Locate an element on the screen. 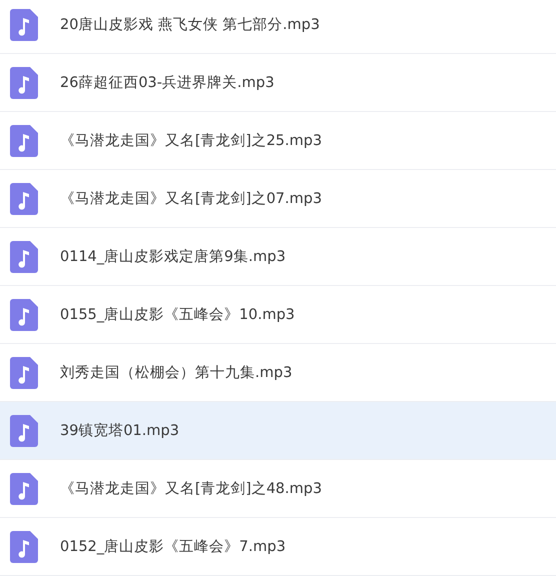 The width and height of the screenshot is (556, 576). file-name: 0155_唐山皮影《五峰会》10.mp3 is located at coordinates (177, 315).